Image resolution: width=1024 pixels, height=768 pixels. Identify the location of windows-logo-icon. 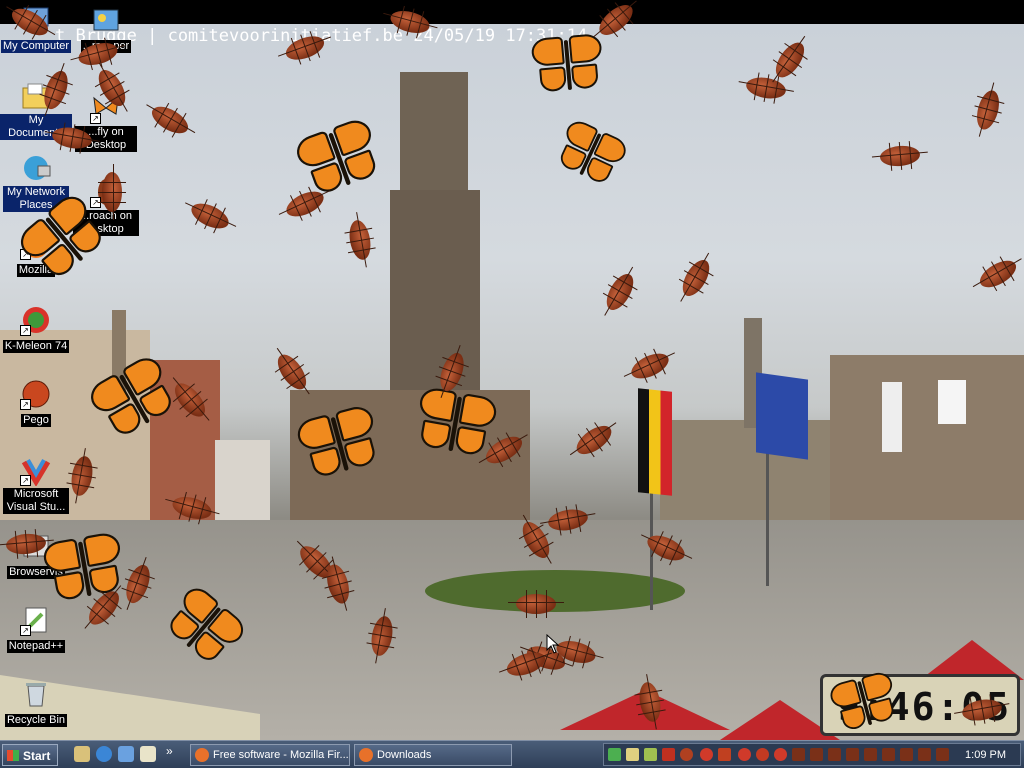
(13, 755).